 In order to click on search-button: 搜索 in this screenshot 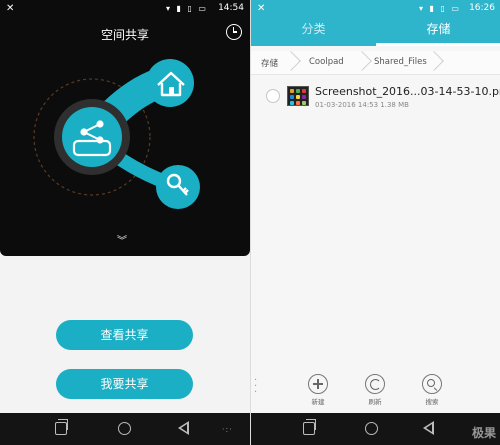, I will do `click(432, 390)`.